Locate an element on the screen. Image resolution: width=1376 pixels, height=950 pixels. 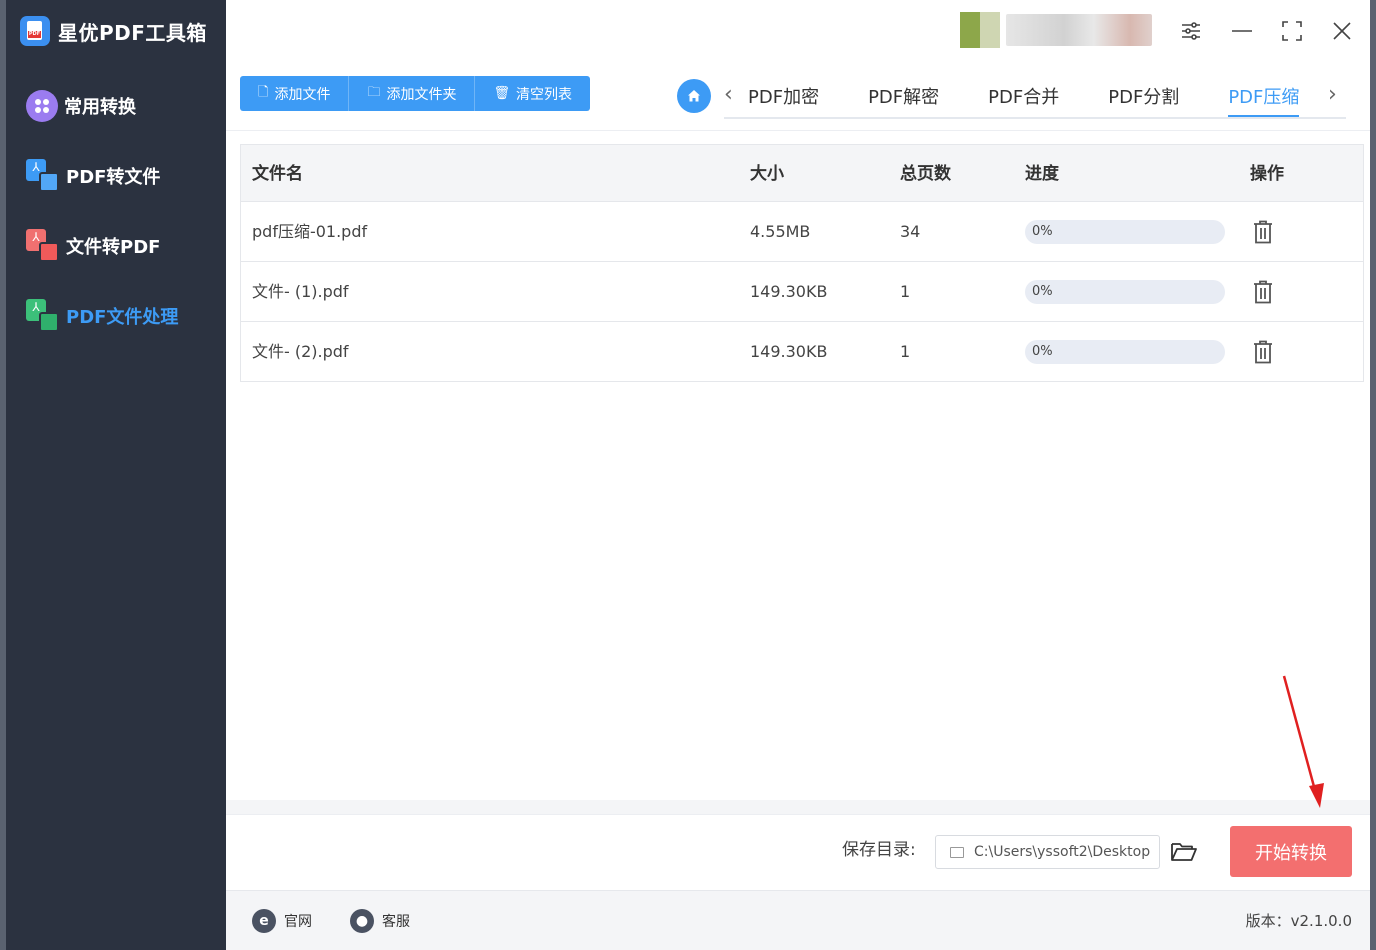
avatar is located at coordinates (980, 30).